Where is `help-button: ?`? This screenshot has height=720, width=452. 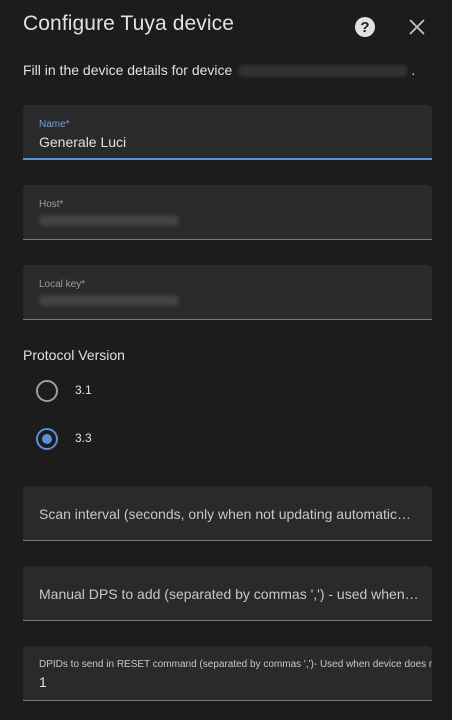
help-button: ? is located at coordinates (365, 27).